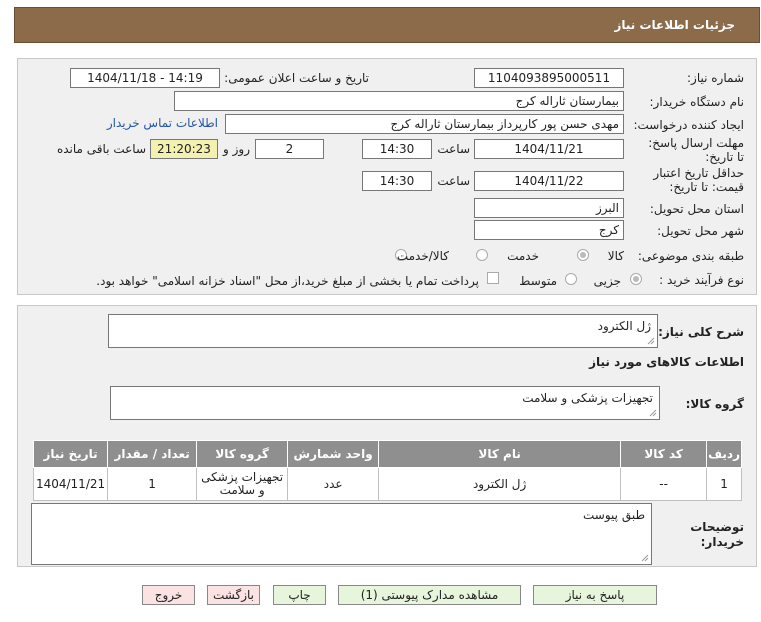 Image resolution: width=761 pixels, height=622 pixels. What do you see at coordinates (636, 279) in the screenshot?
I see `purchase-radio-minor` at bounding box center [636, 279].